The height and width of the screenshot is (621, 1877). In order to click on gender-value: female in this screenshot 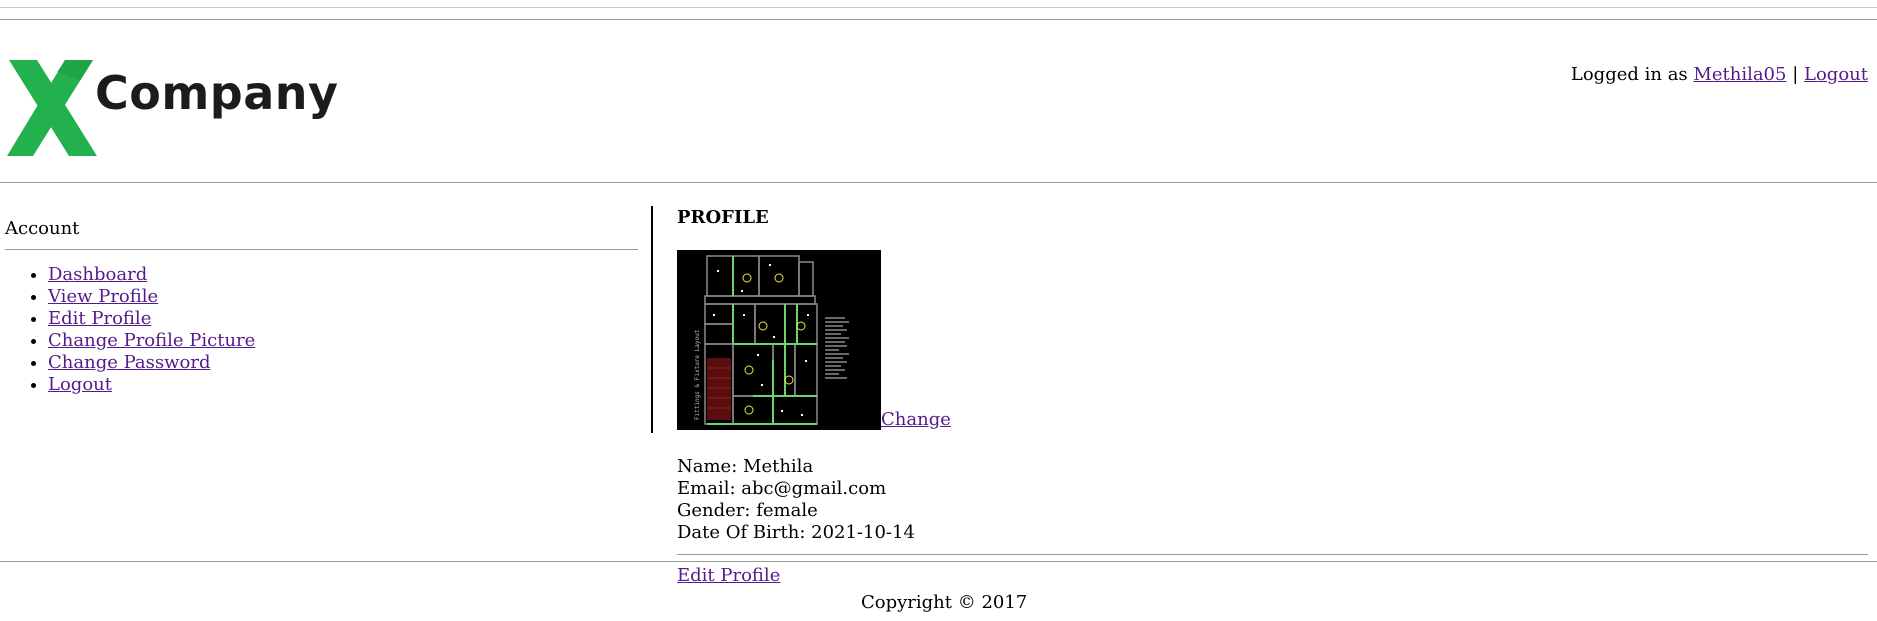, I will do `click(787, 510)`.